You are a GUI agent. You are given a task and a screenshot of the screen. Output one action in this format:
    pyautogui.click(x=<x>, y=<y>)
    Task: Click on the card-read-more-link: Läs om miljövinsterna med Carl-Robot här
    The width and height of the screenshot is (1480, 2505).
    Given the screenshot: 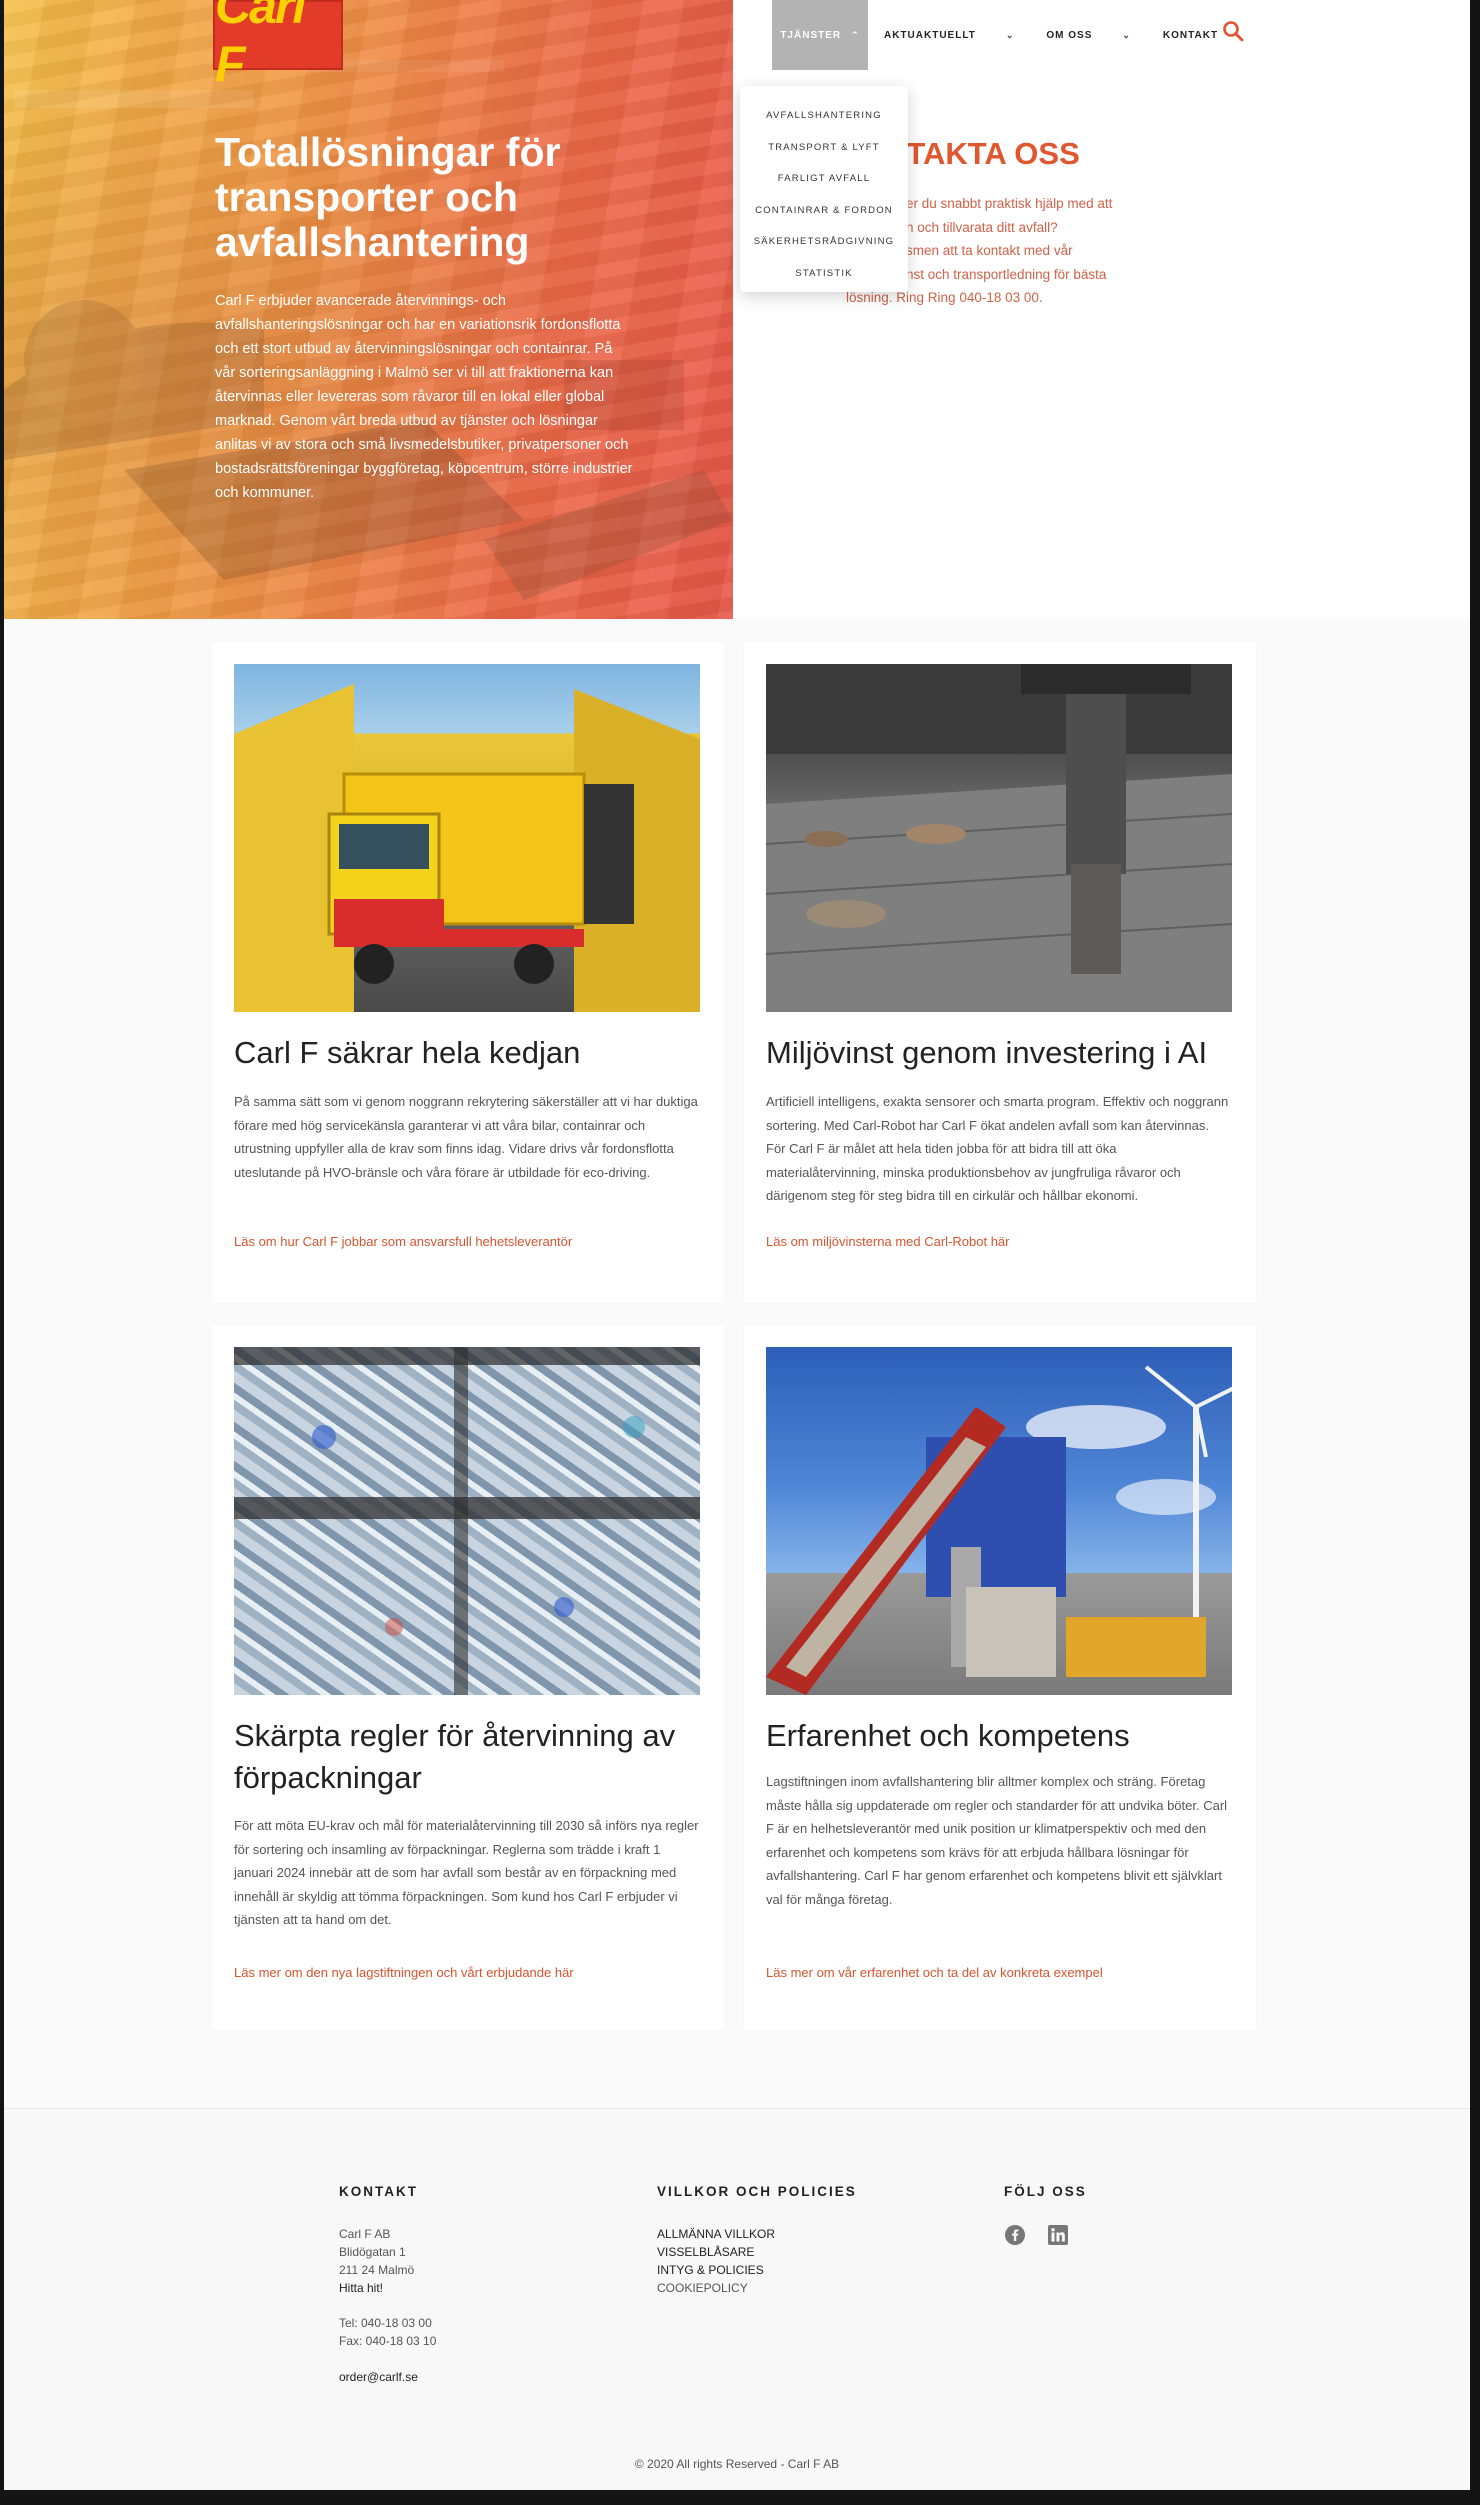 What is the action you would take?
    pyautogui.click(x=887, y=1241)
    